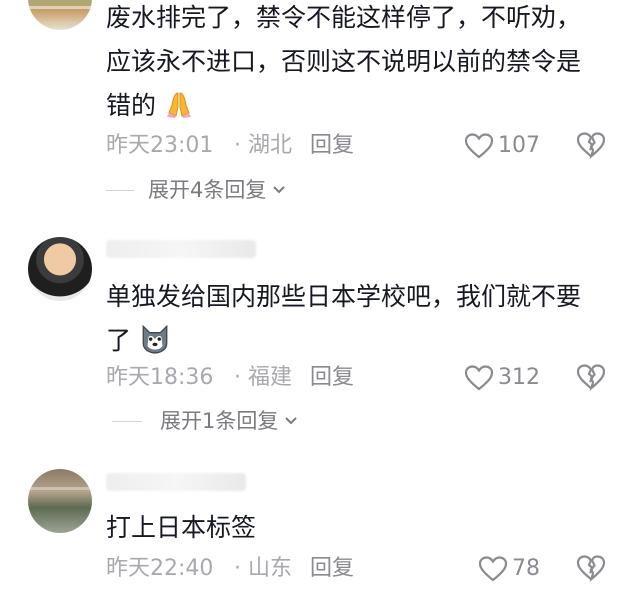 The width and height of the screenshot is (640, 591). I want to click on like-count: 312, so click(519, 377).